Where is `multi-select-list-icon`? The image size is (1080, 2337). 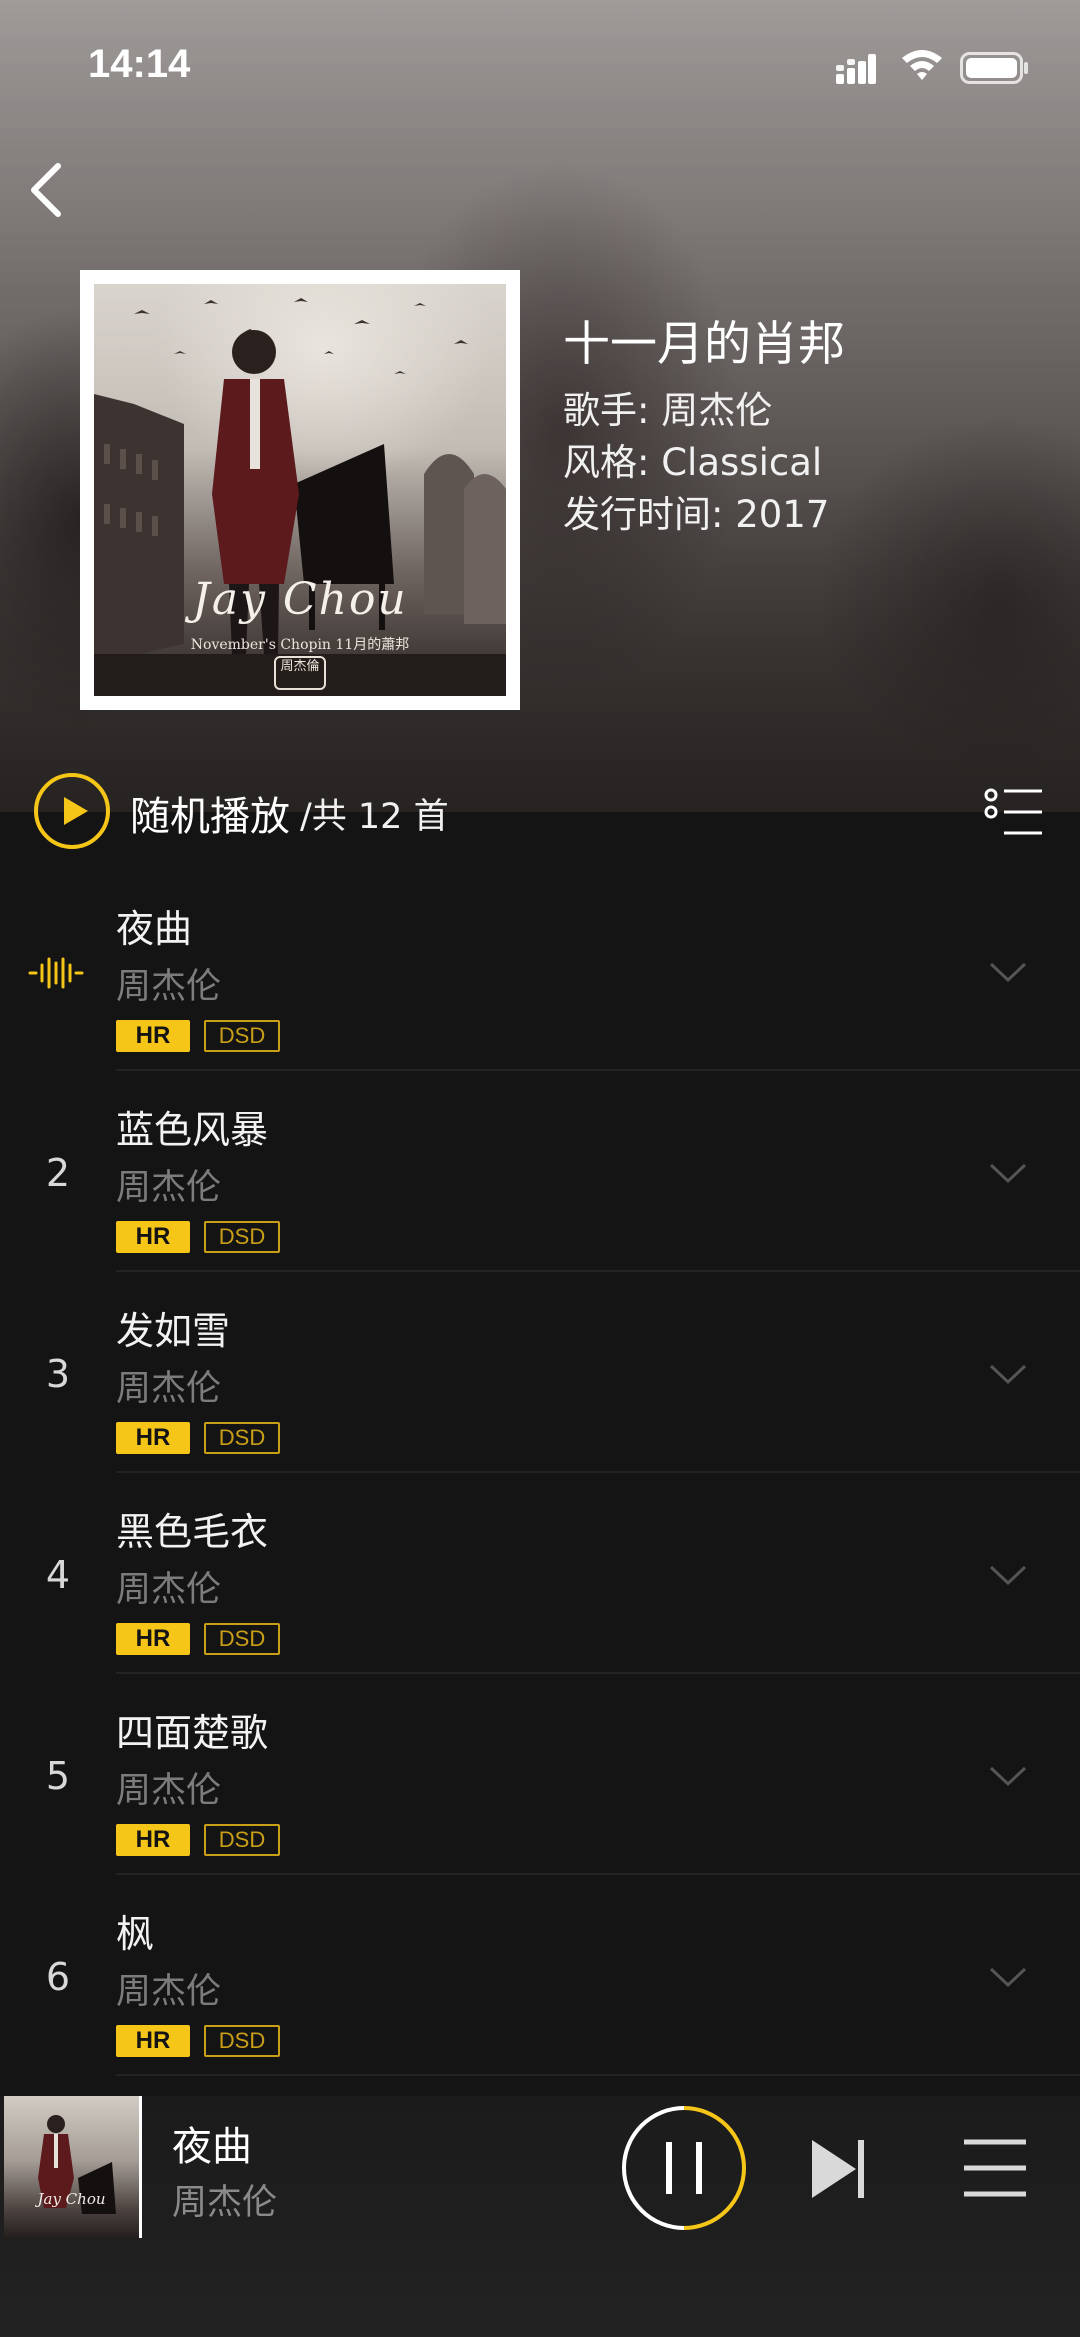
multi-select-list-icon is located at coordinates (1014, 812).